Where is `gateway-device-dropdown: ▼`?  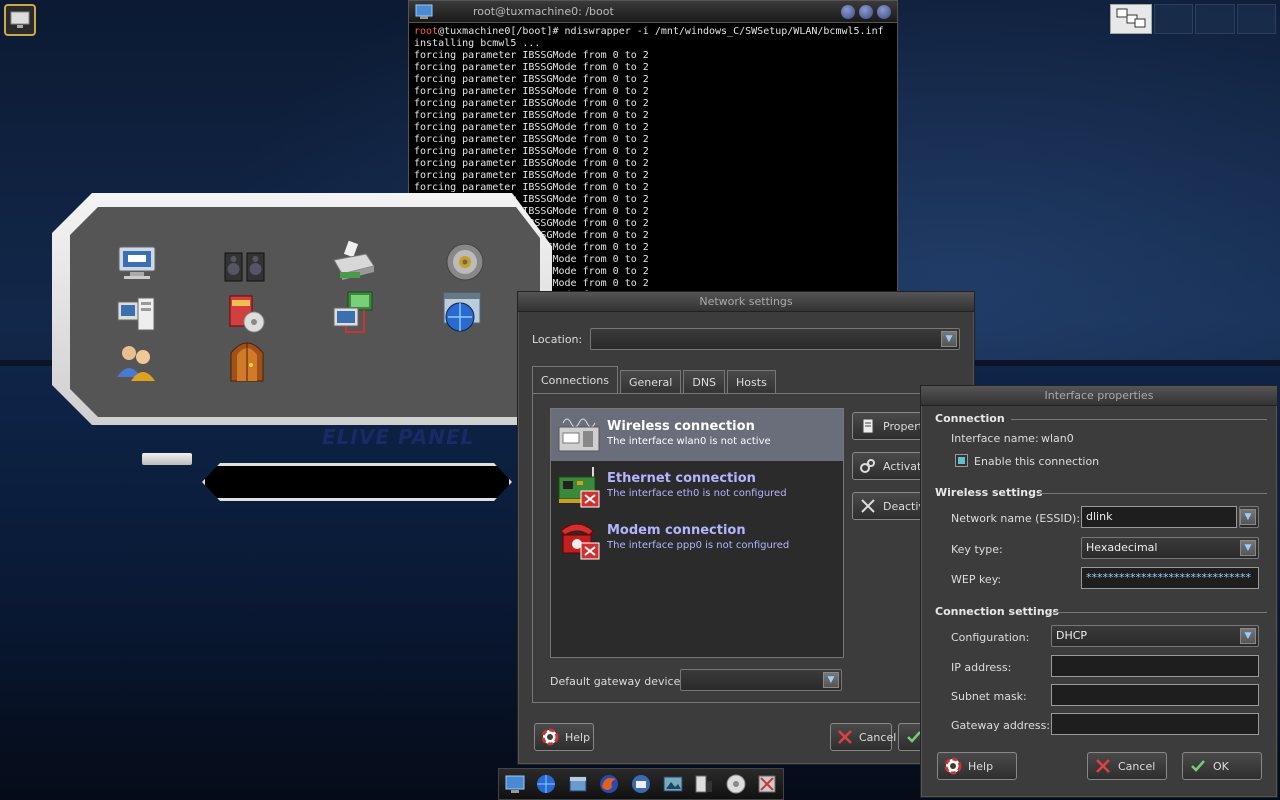
gateway-device-dropdown: ▼ is located at coordinates (761, 680).